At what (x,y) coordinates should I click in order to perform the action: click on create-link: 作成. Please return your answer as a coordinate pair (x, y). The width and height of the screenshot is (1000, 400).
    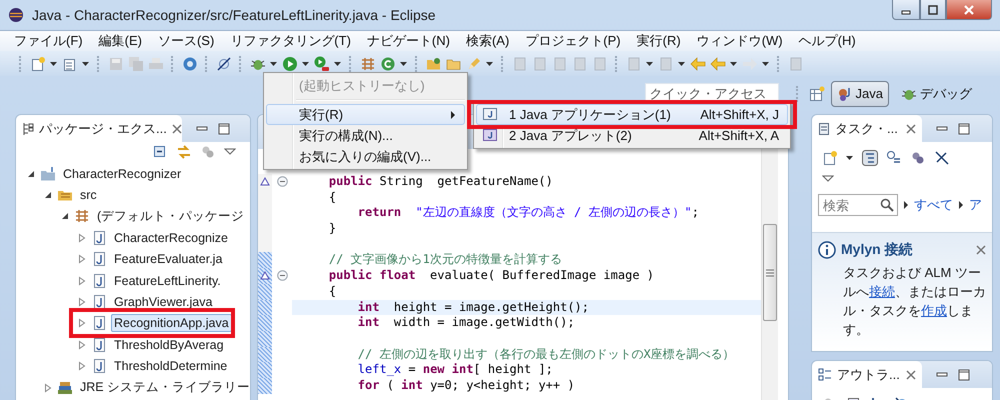
    Looking at the image, I should click on (934, 310).